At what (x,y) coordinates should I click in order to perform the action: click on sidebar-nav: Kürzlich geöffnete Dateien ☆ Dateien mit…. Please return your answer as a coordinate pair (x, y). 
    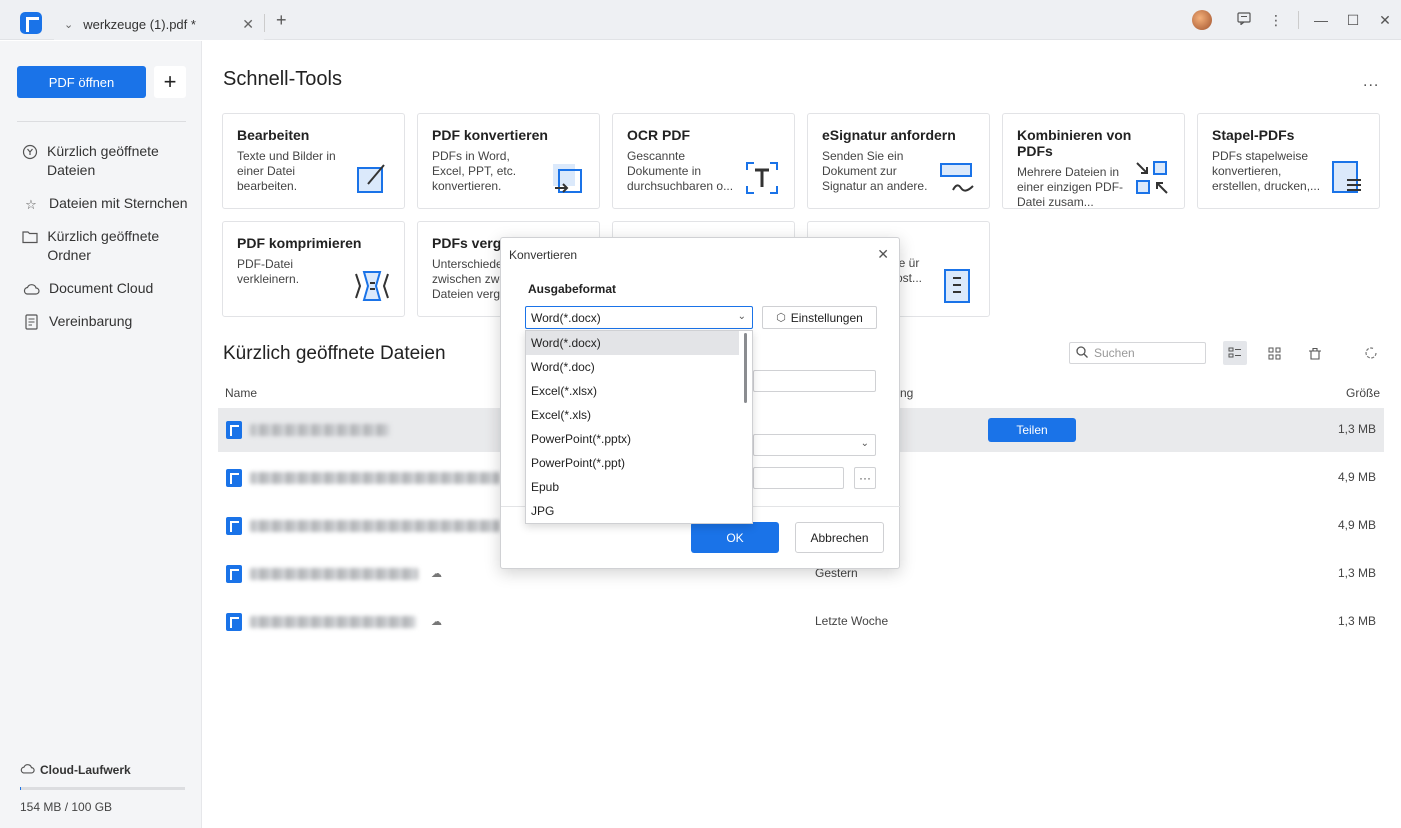
    Looking at the image, I should click on (107, 243).